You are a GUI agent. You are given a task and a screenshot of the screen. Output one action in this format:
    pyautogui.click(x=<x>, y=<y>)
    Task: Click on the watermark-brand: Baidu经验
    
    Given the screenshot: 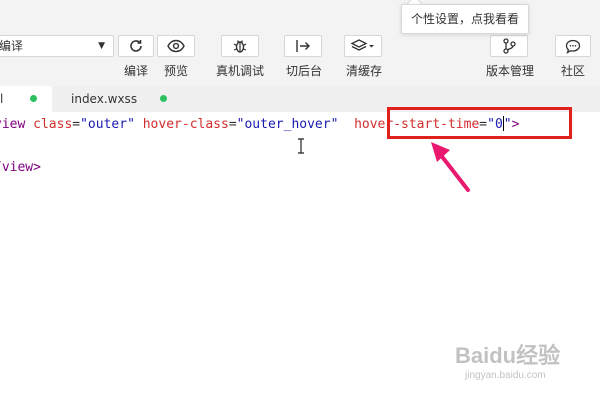 What is the action you would take?
    pyautogui.click(x=508, y=355)
    